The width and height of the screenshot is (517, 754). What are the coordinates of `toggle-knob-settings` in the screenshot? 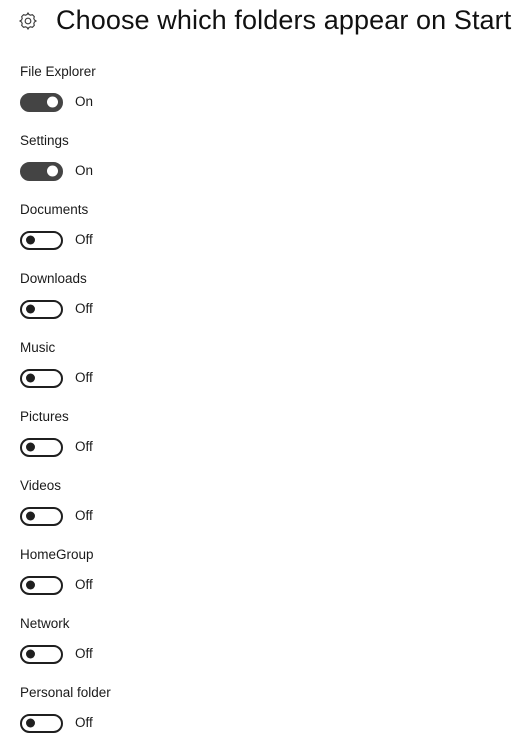 It's located at (52, 171).